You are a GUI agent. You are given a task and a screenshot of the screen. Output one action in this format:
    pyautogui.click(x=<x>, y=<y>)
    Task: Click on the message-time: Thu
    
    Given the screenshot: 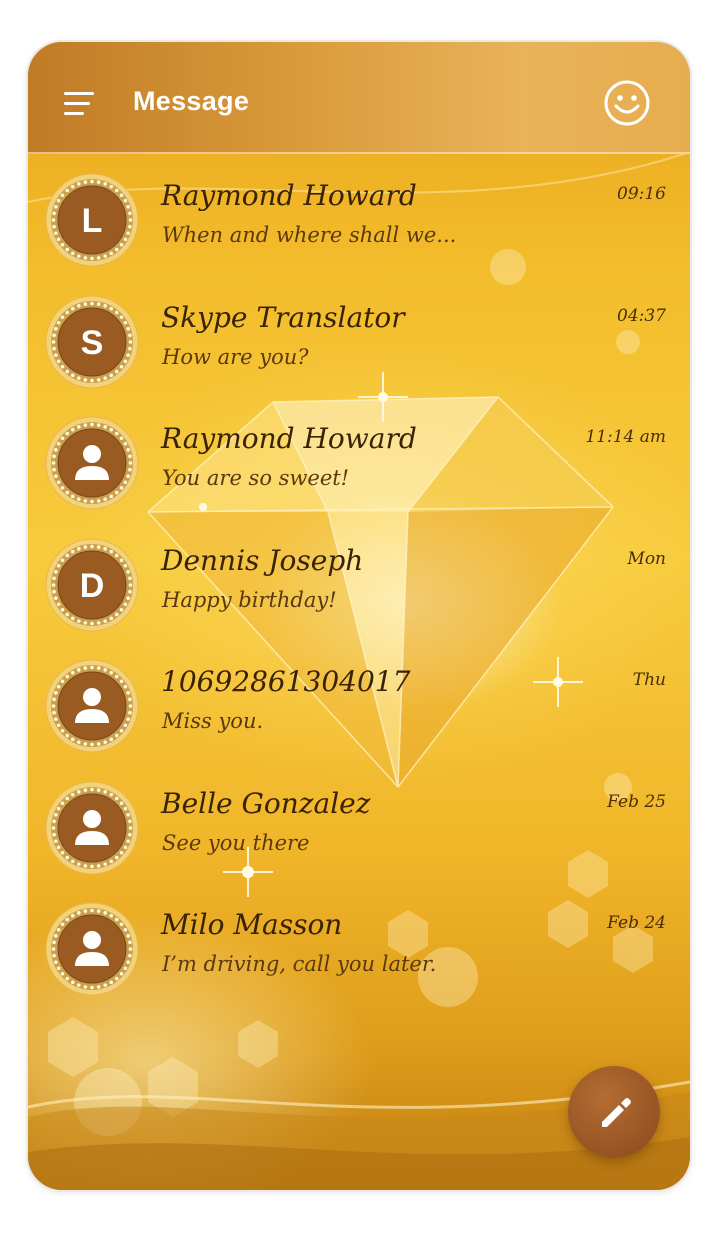 What is the action you would take?
    pyautogui.click(x=649, y=680)
    